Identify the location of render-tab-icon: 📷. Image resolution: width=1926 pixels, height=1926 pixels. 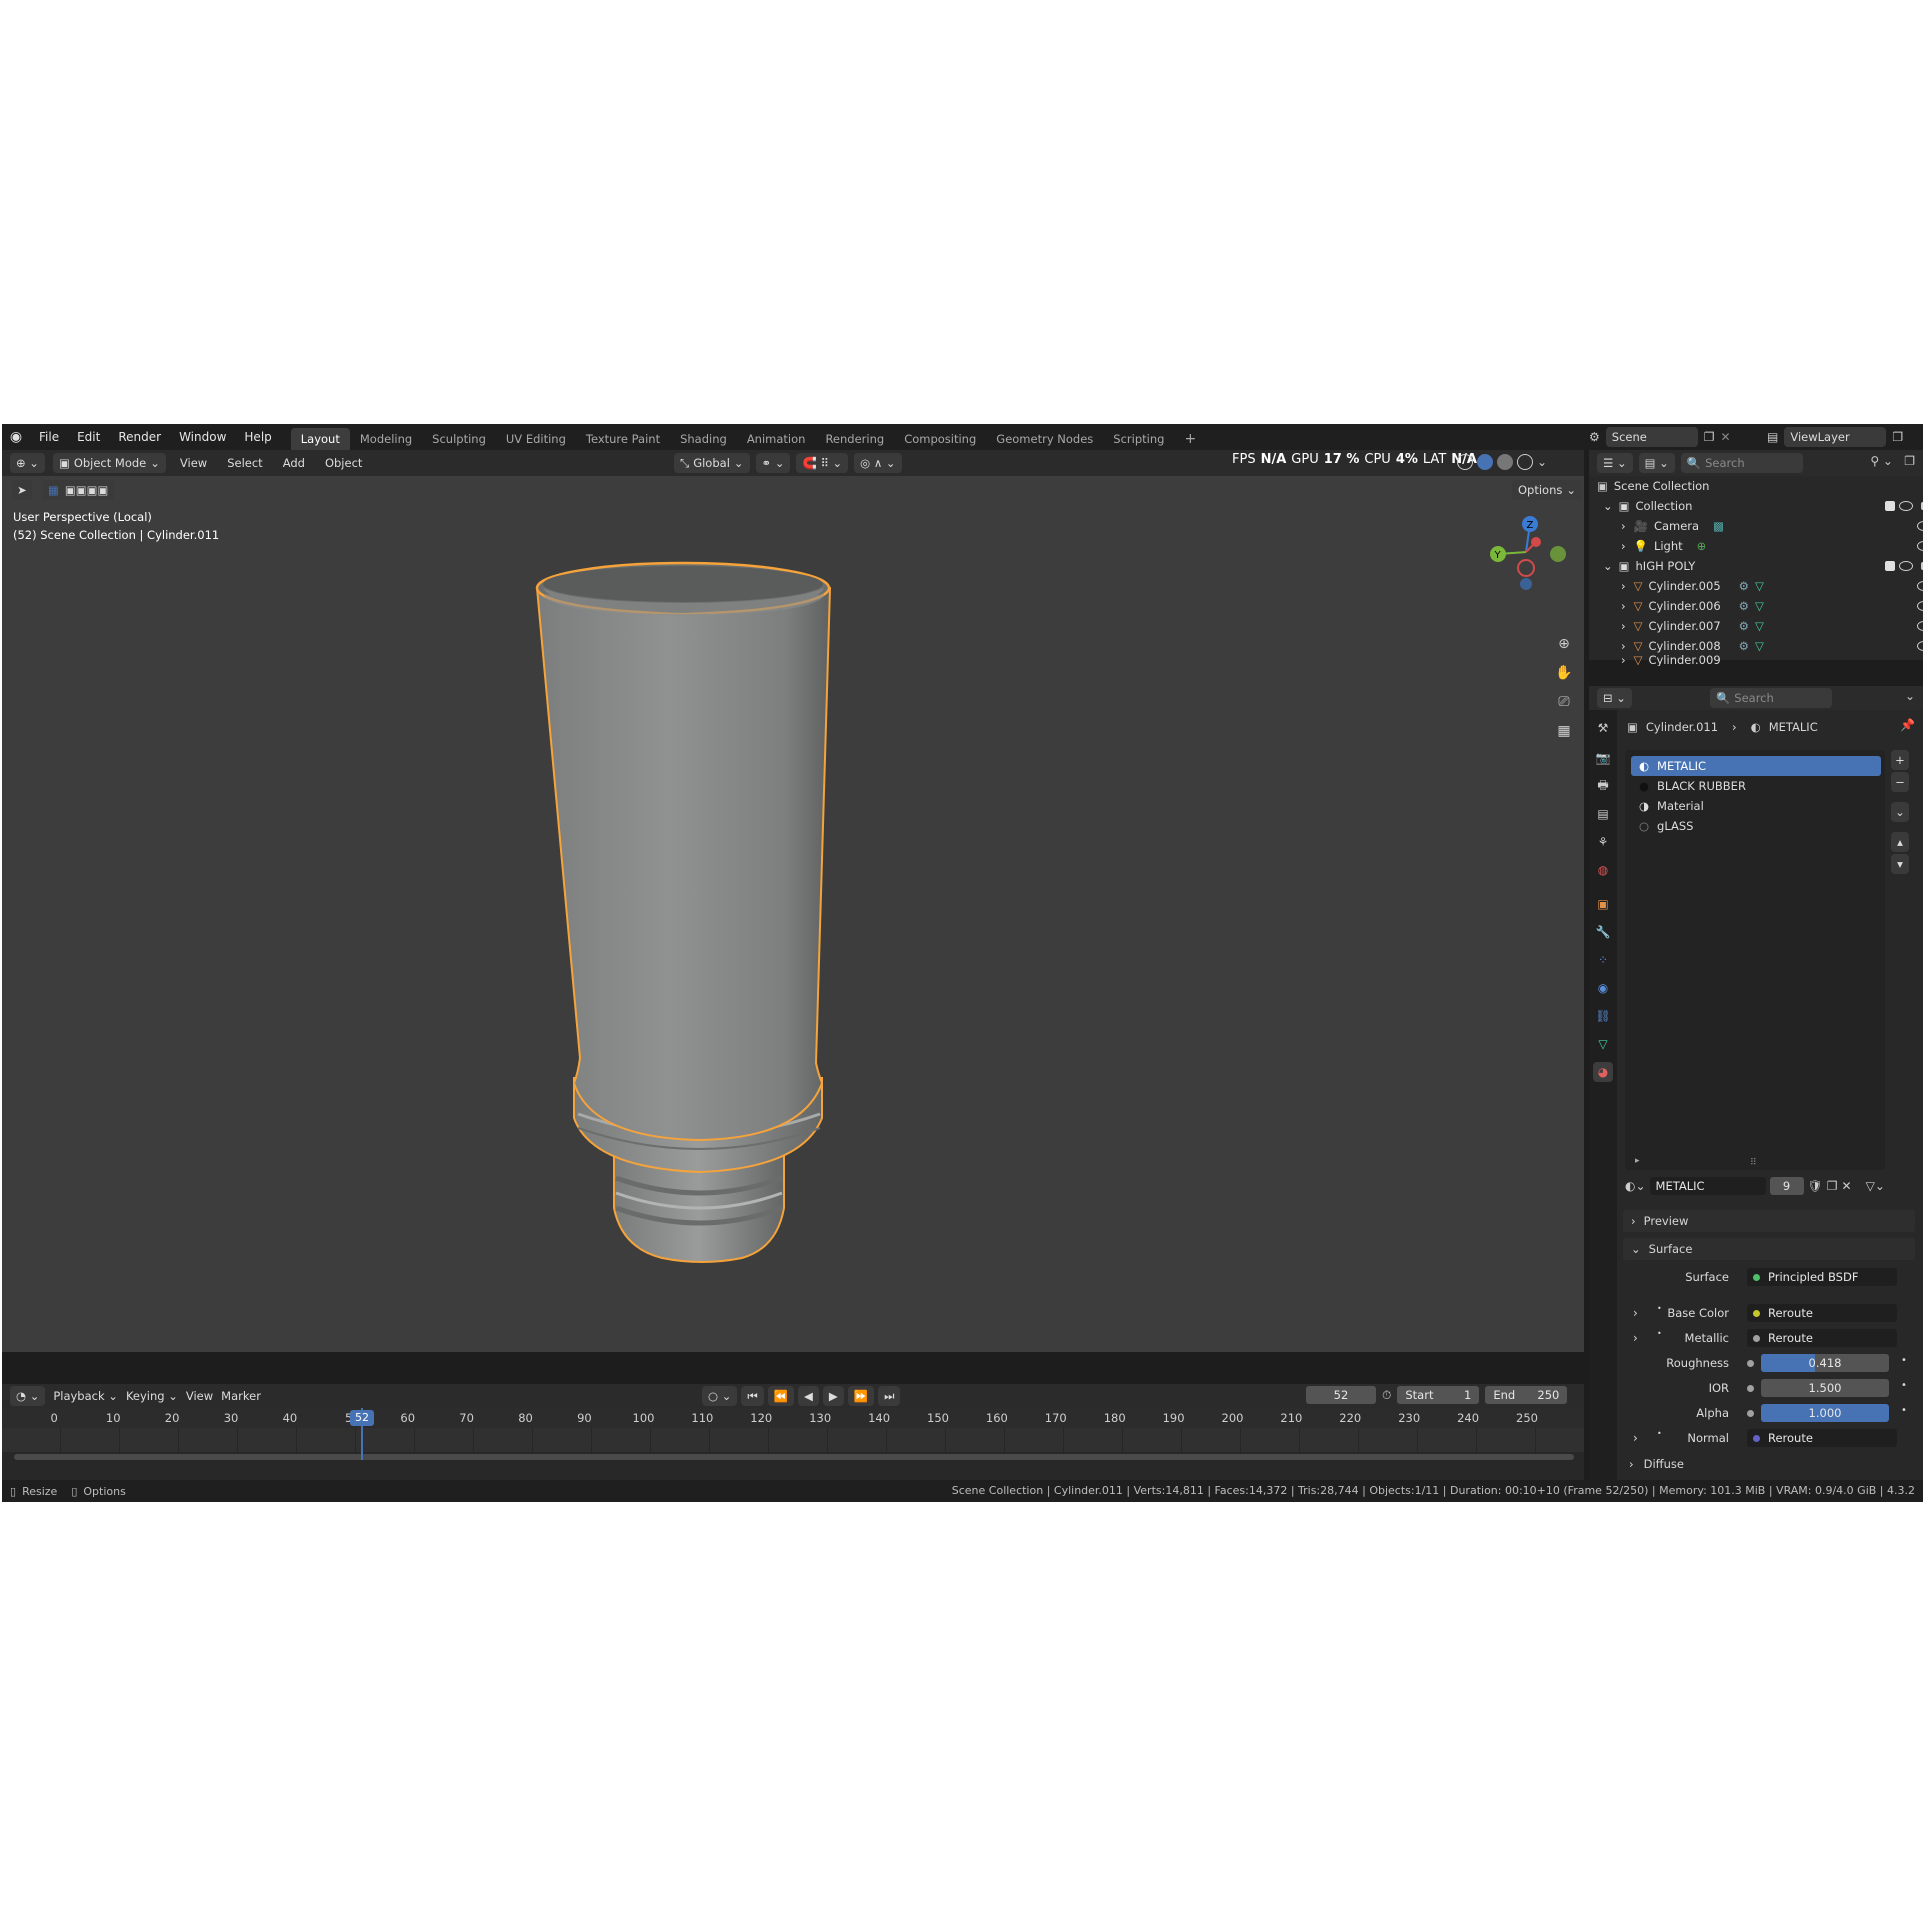
(1603, 758).